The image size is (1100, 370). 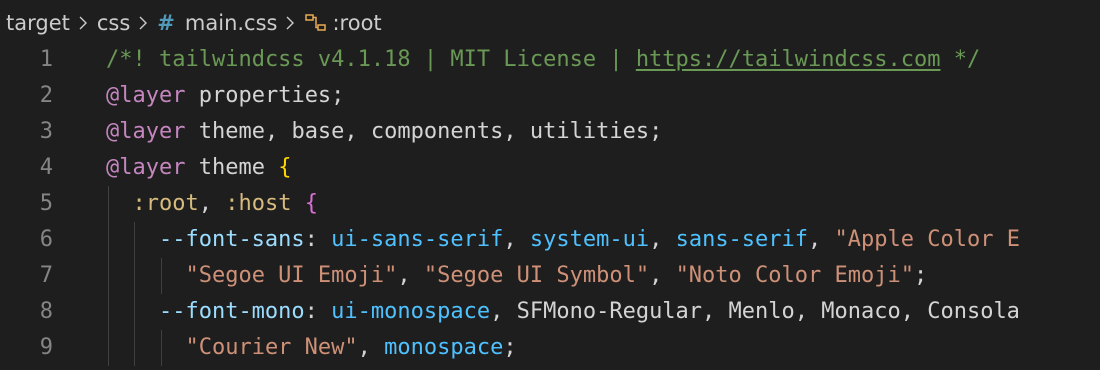 I want to click on code-token-kw: system-ui, so click(x=589, y=239).